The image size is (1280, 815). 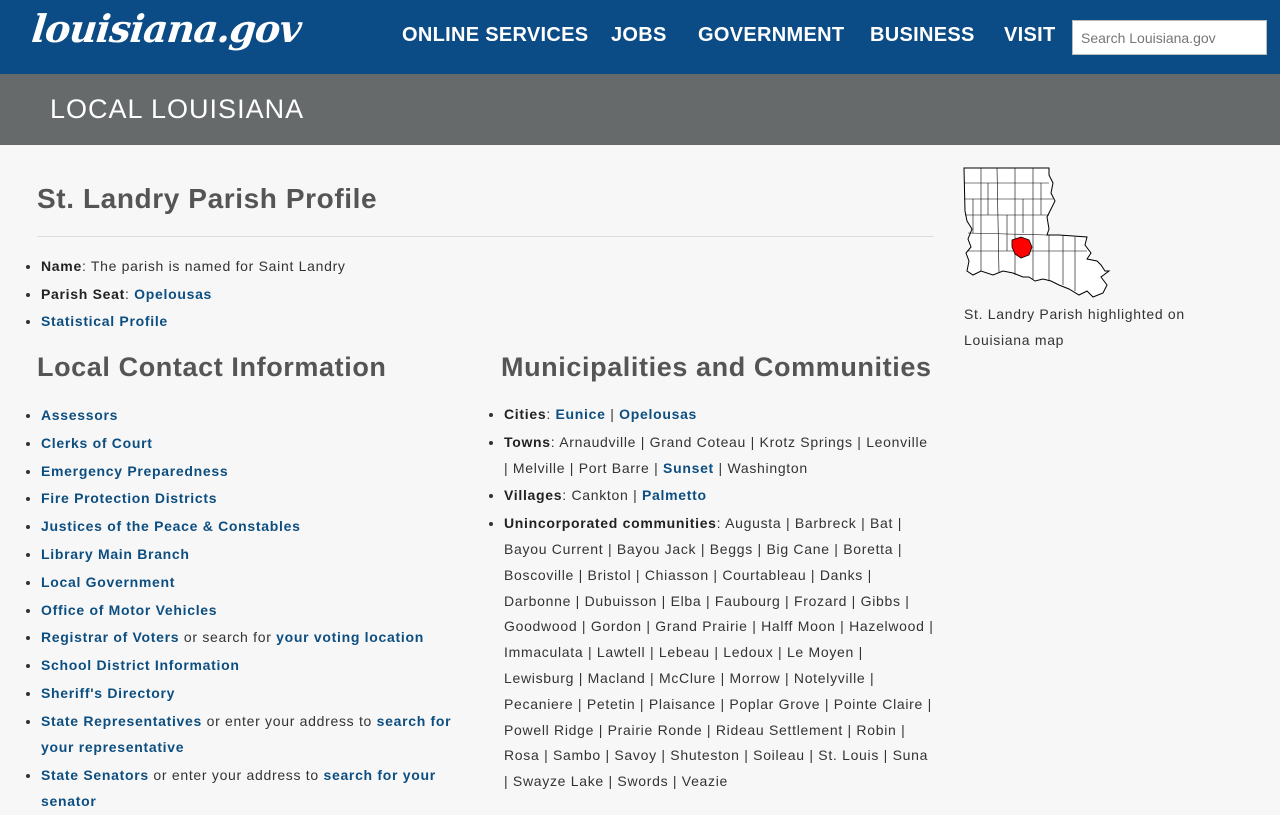 What do you see at coordinates (481, 295) in the screenshot?
I see `list-item: Parish Seat: Opelousas` at bounding box center [481, 295].